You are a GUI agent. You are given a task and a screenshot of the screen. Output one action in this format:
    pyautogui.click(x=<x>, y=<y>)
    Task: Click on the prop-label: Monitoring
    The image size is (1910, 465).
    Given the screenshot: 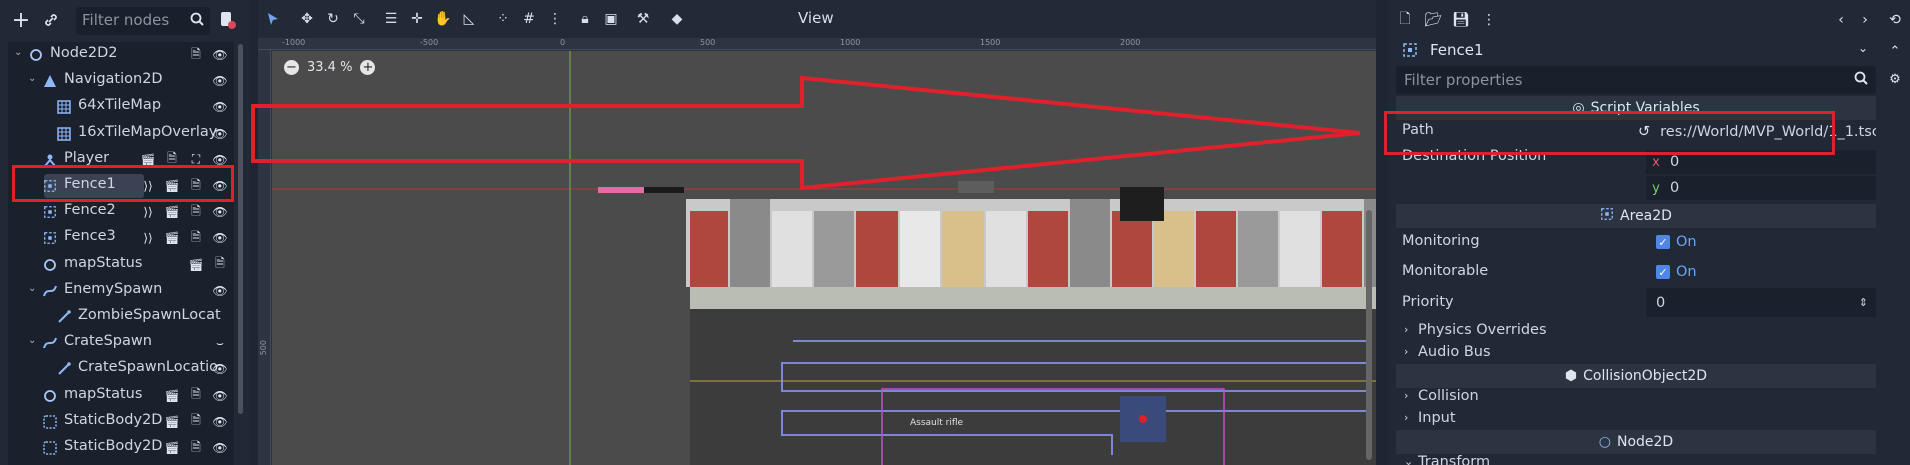 What is the action you would take?
    pyautogui.click(x=1441, y=241)
    